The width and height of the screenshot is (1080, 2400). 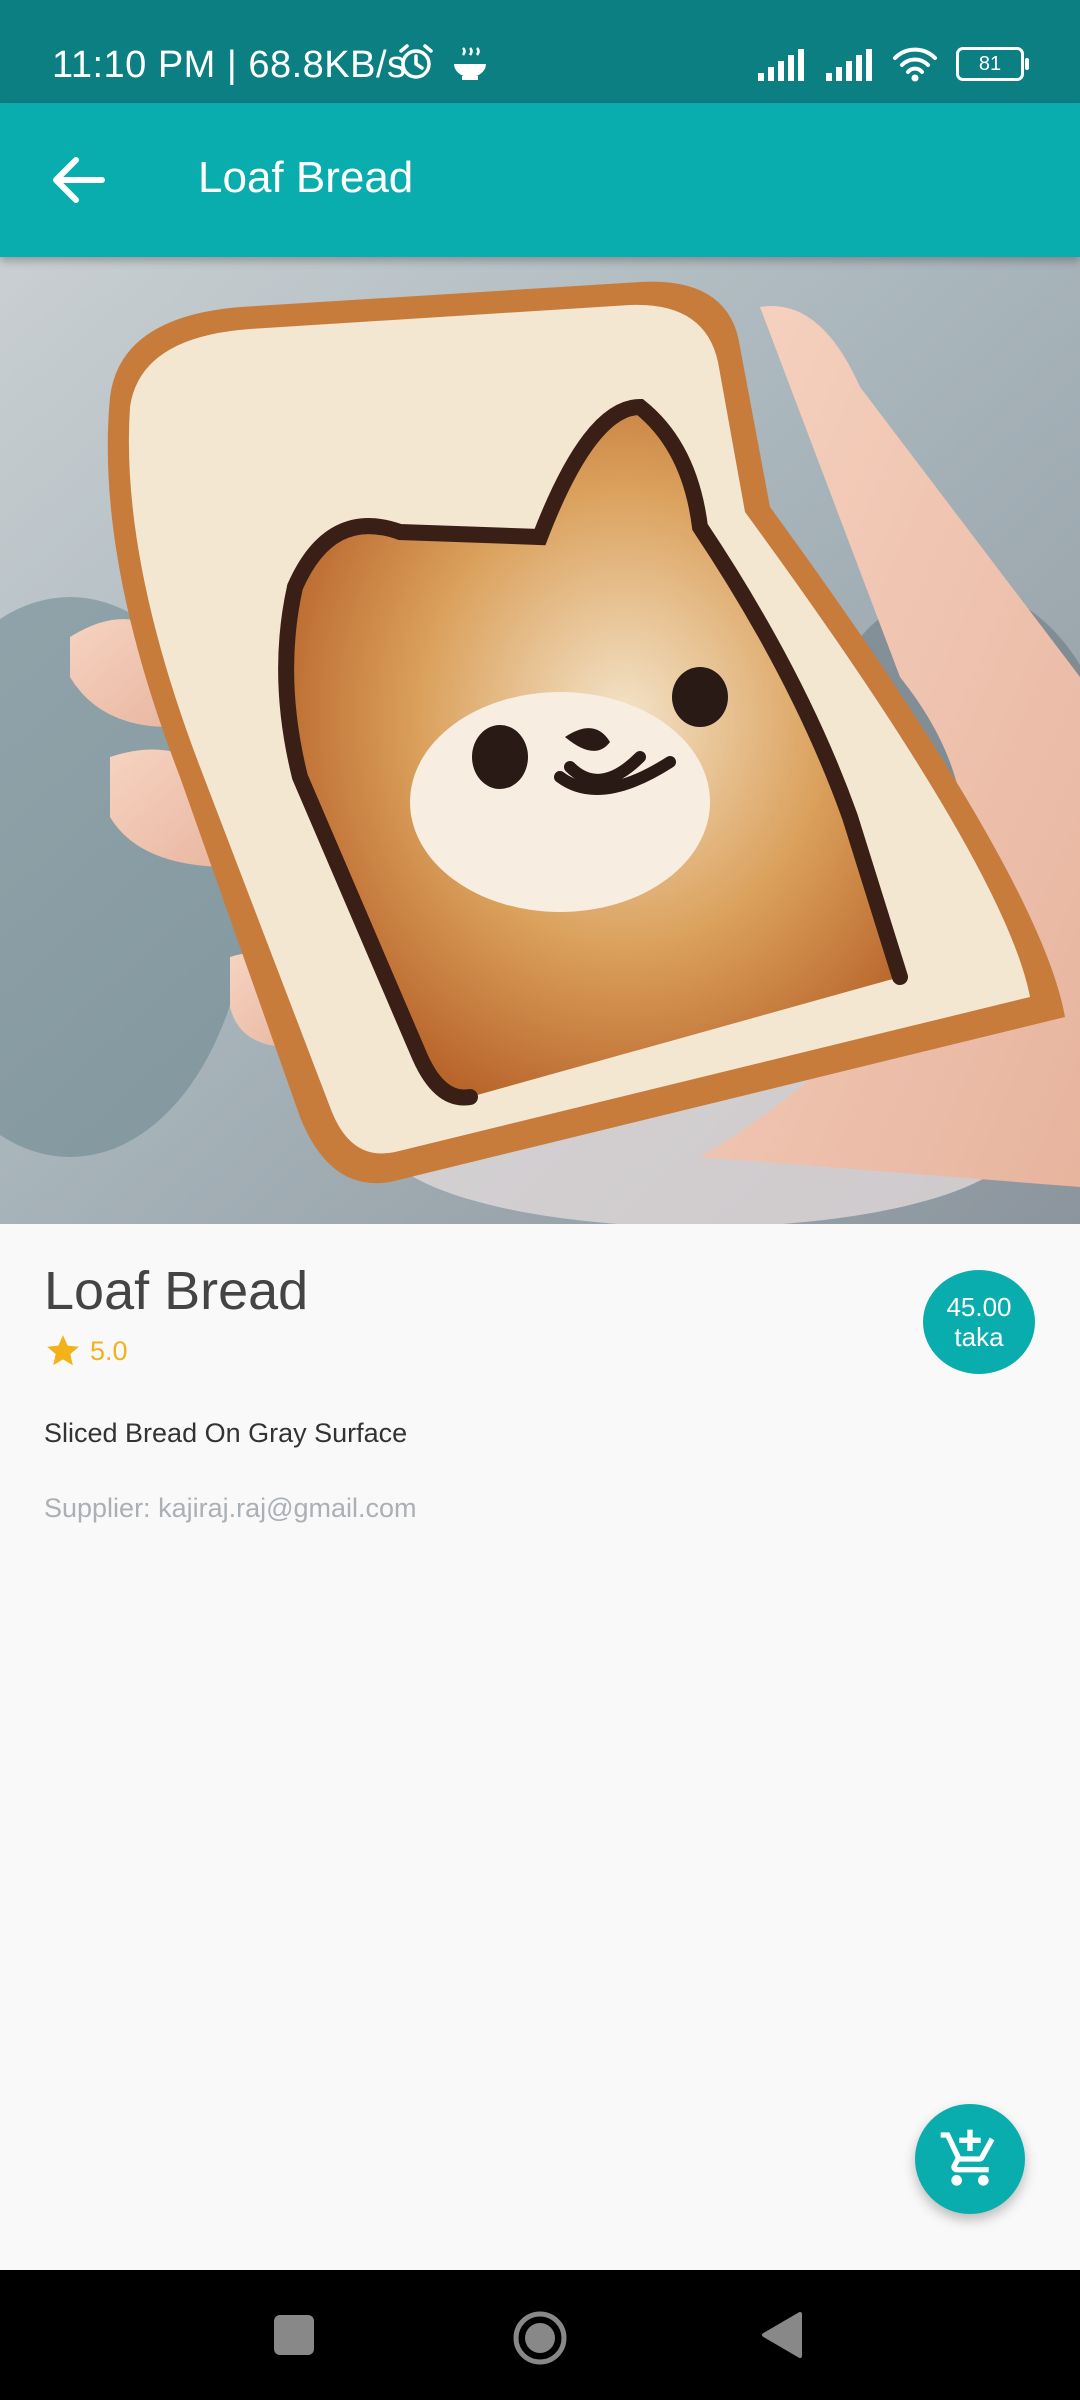 I want to click on wifi-icon, so click(x=915, y=64).